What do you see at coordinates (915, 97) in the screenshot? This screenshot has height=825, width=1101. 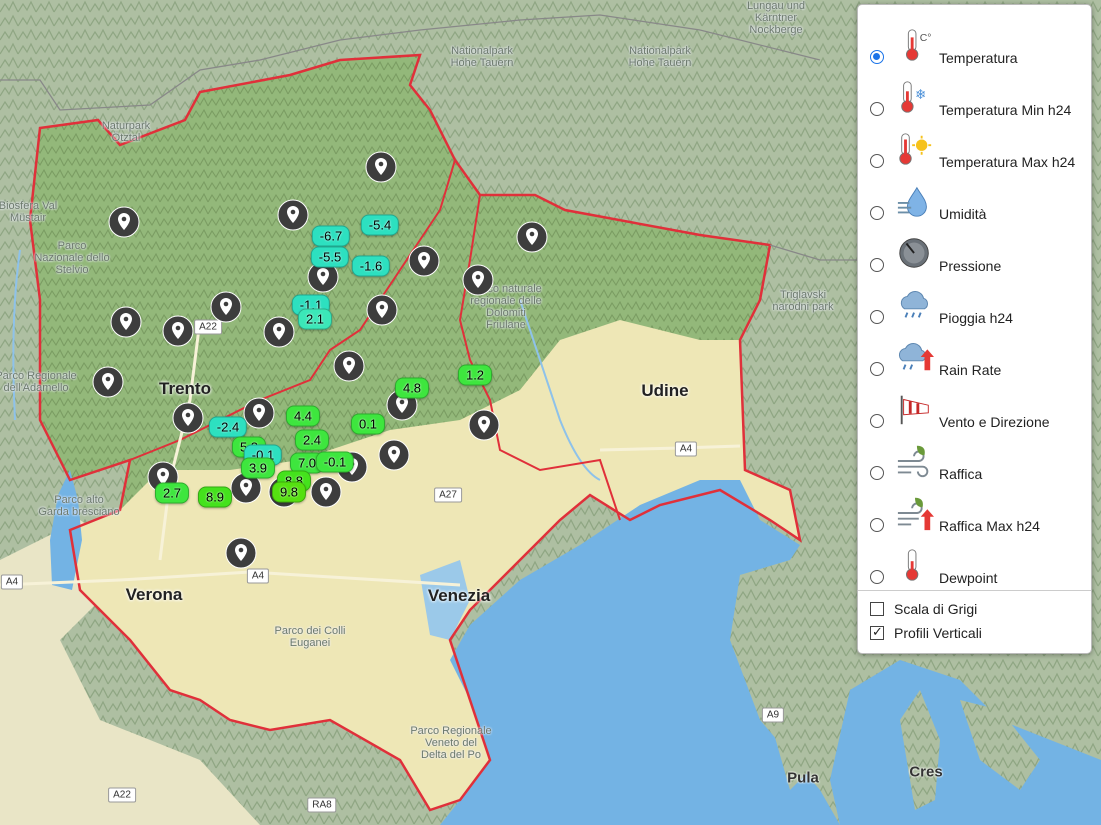 I see `thermometer-snow-icon: ❄` at bounding box center [915, 97].